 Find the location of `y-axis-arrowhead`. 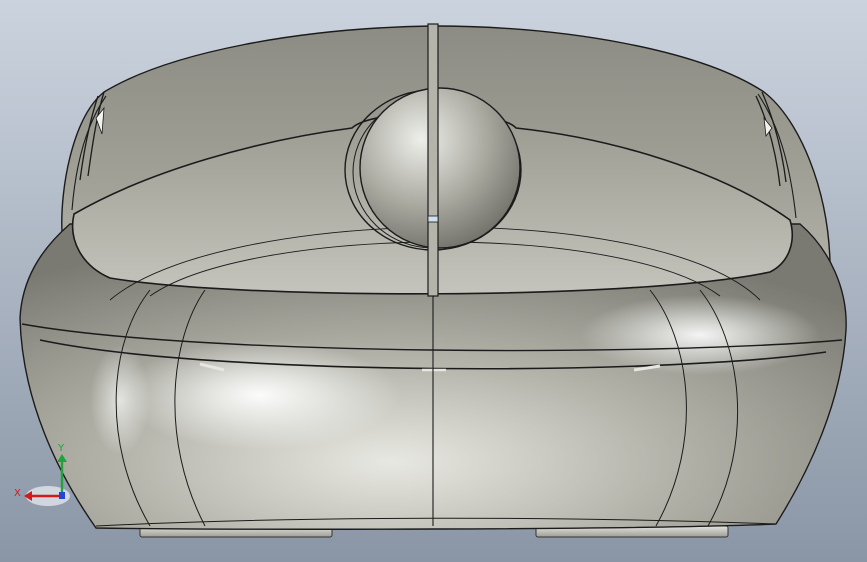

y-axis-arrowhead is located at coordinates (62, 458).